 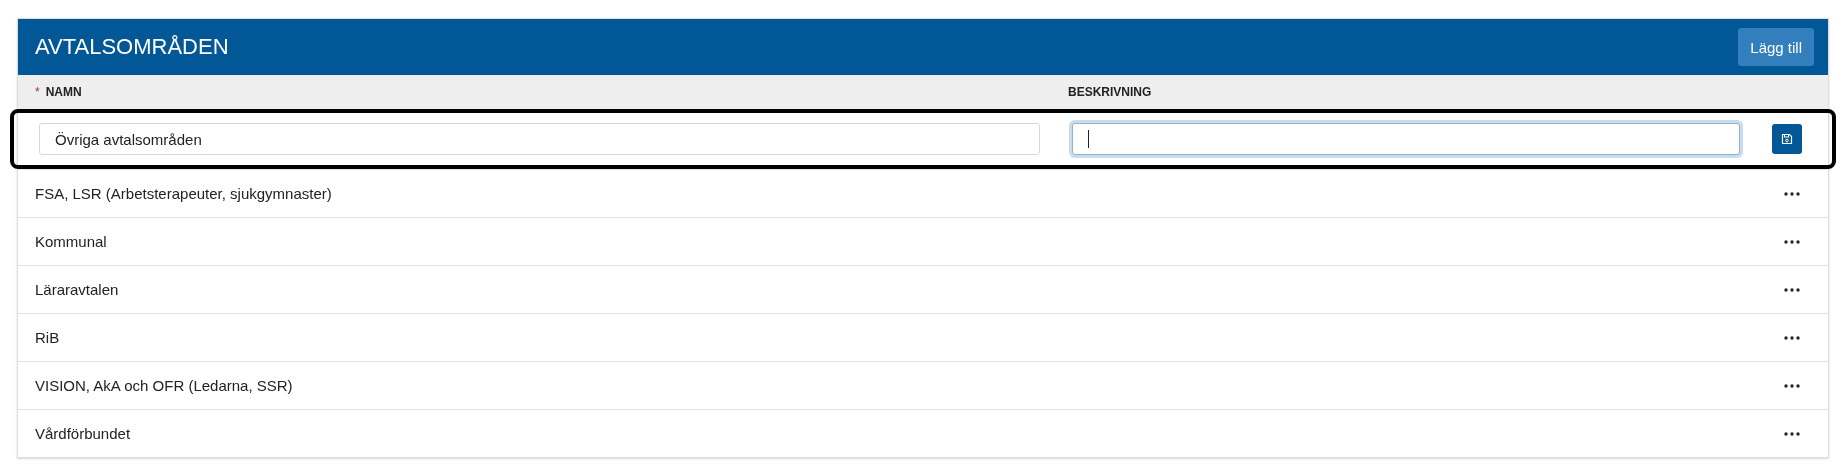 I want to click on text-cursor, so click(x=1088, y=139).